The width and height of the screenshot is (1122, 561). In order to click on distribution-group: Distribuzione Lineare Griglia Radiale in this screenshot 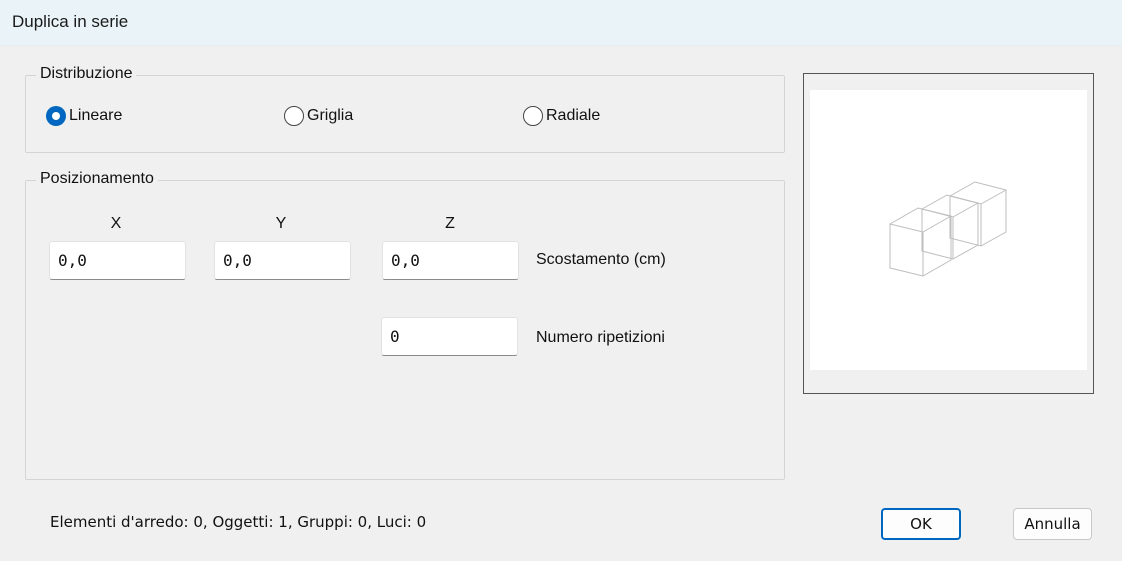, I will do `click(405, 109)`.